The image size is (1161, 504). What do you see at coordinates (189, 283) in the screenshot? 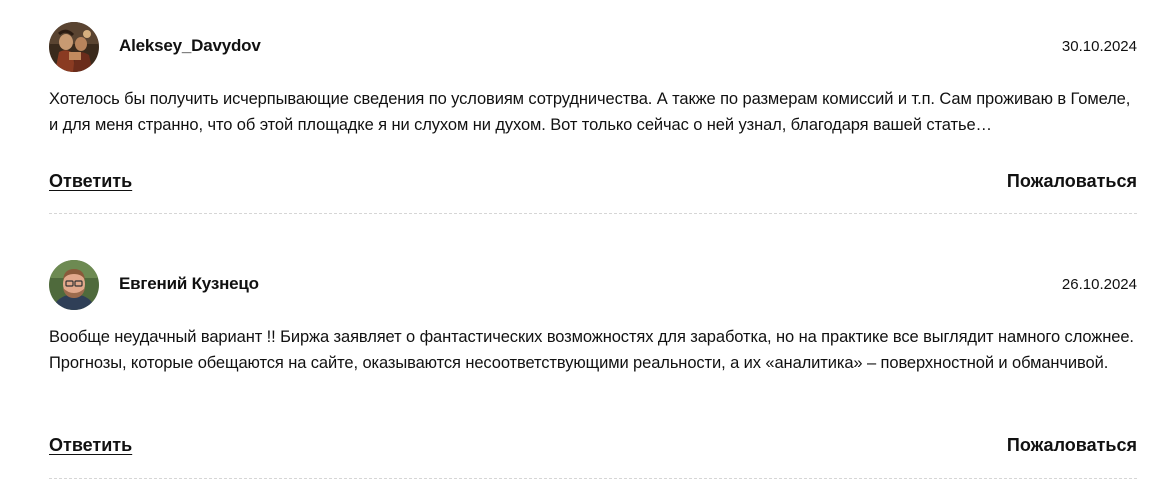
I see `comment-author: Евгений Кузнецо` at bounding box center [189, 283].